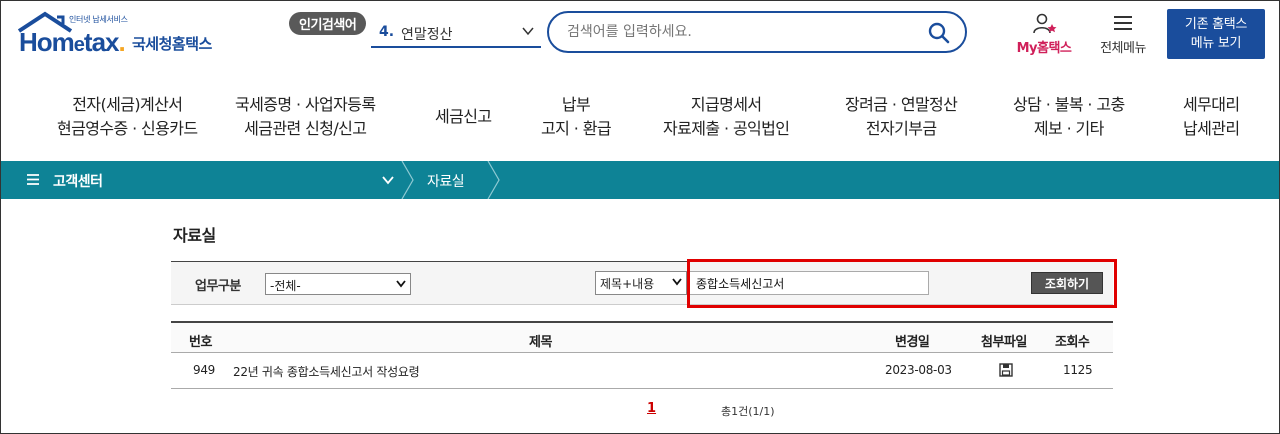 Image resolution: width=1280 pixels, height=434 pixels. I want to click on search-field-selected-value: 제목+내용, so click(627, 284).